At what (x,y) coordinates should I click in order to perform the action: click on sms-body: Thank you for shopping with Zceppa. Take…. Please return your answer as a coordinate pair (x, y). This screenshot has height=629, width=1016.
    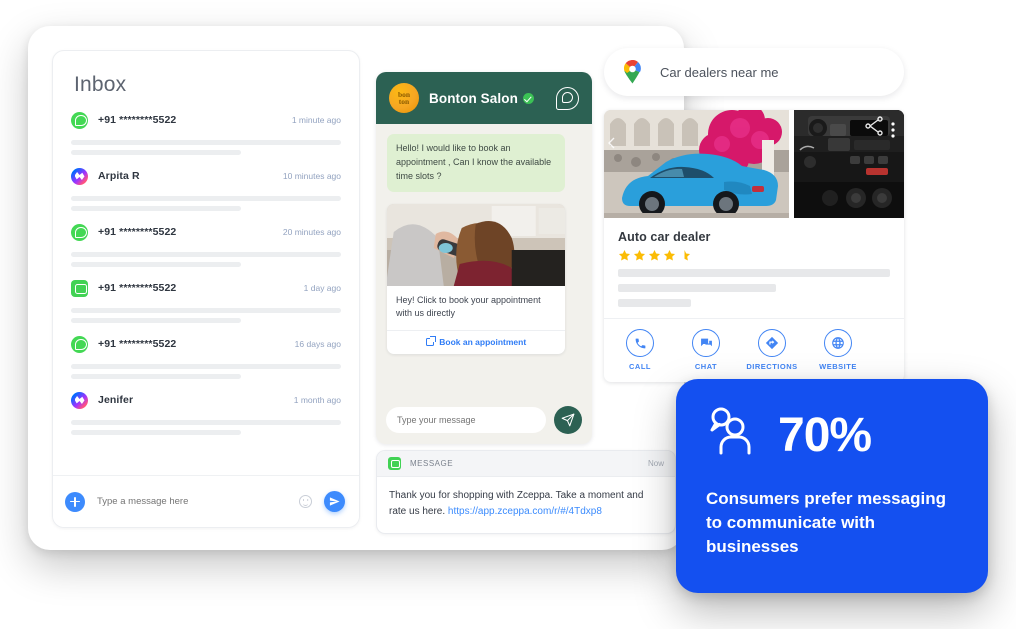
    Looking at the image, I should click on (526, 505).